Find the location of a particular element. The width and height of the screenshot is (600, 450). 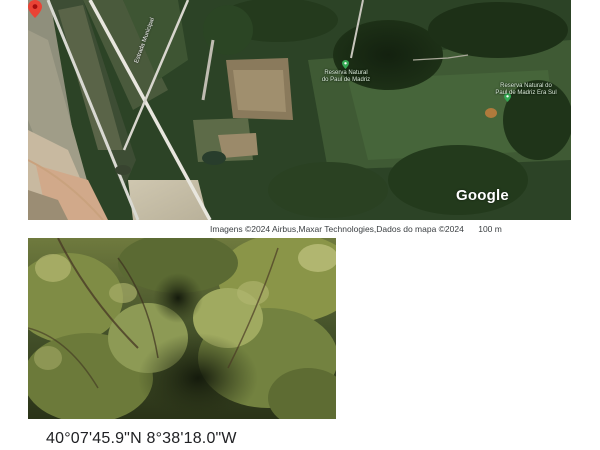

coordinates-text: 40°07'45.9"N 8°38'18.0"W is located at coordinates (141, 438).